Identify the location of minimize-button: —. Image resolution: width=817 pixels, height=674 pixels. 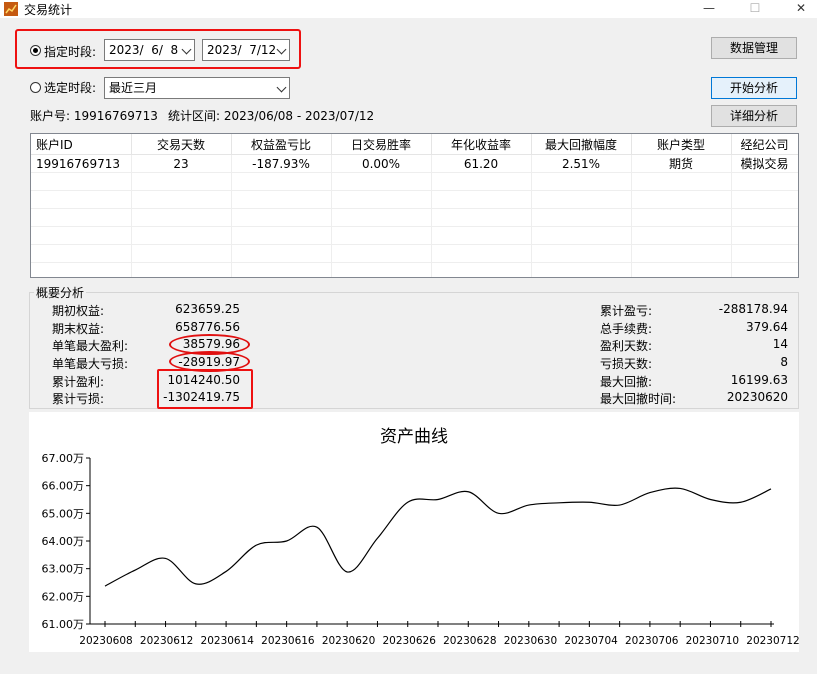
(709, 9).